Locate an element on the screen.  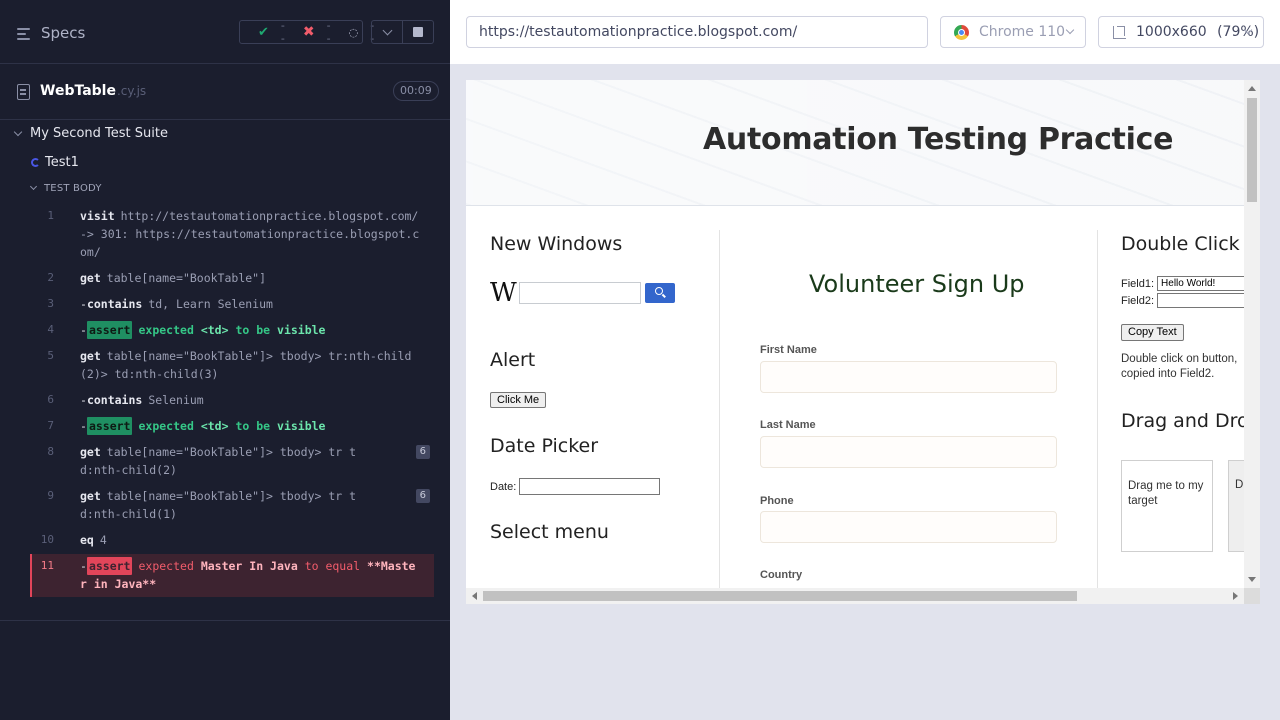
phone-label: Phone is located at coordinates (777, 501).